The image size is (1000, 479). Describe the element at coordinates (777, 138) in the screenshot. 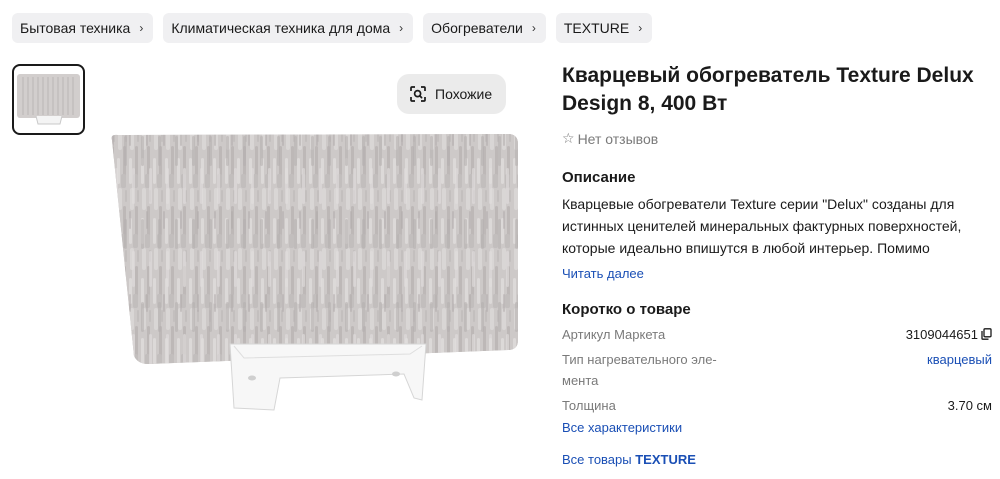

I see `reviews-summary: ☆ Нет отзывов` at that location.